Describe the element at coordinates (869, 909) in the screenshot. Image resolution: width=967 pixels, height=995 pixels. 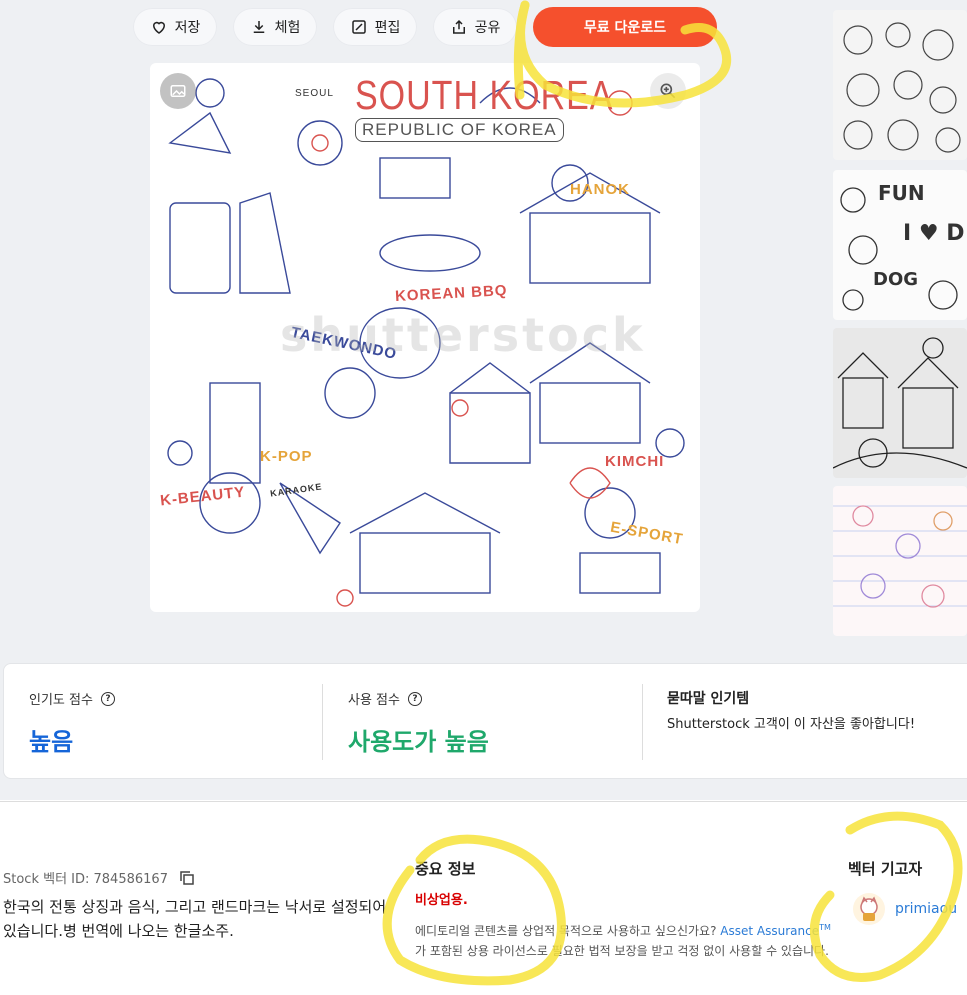
I see `avatar` at that location.